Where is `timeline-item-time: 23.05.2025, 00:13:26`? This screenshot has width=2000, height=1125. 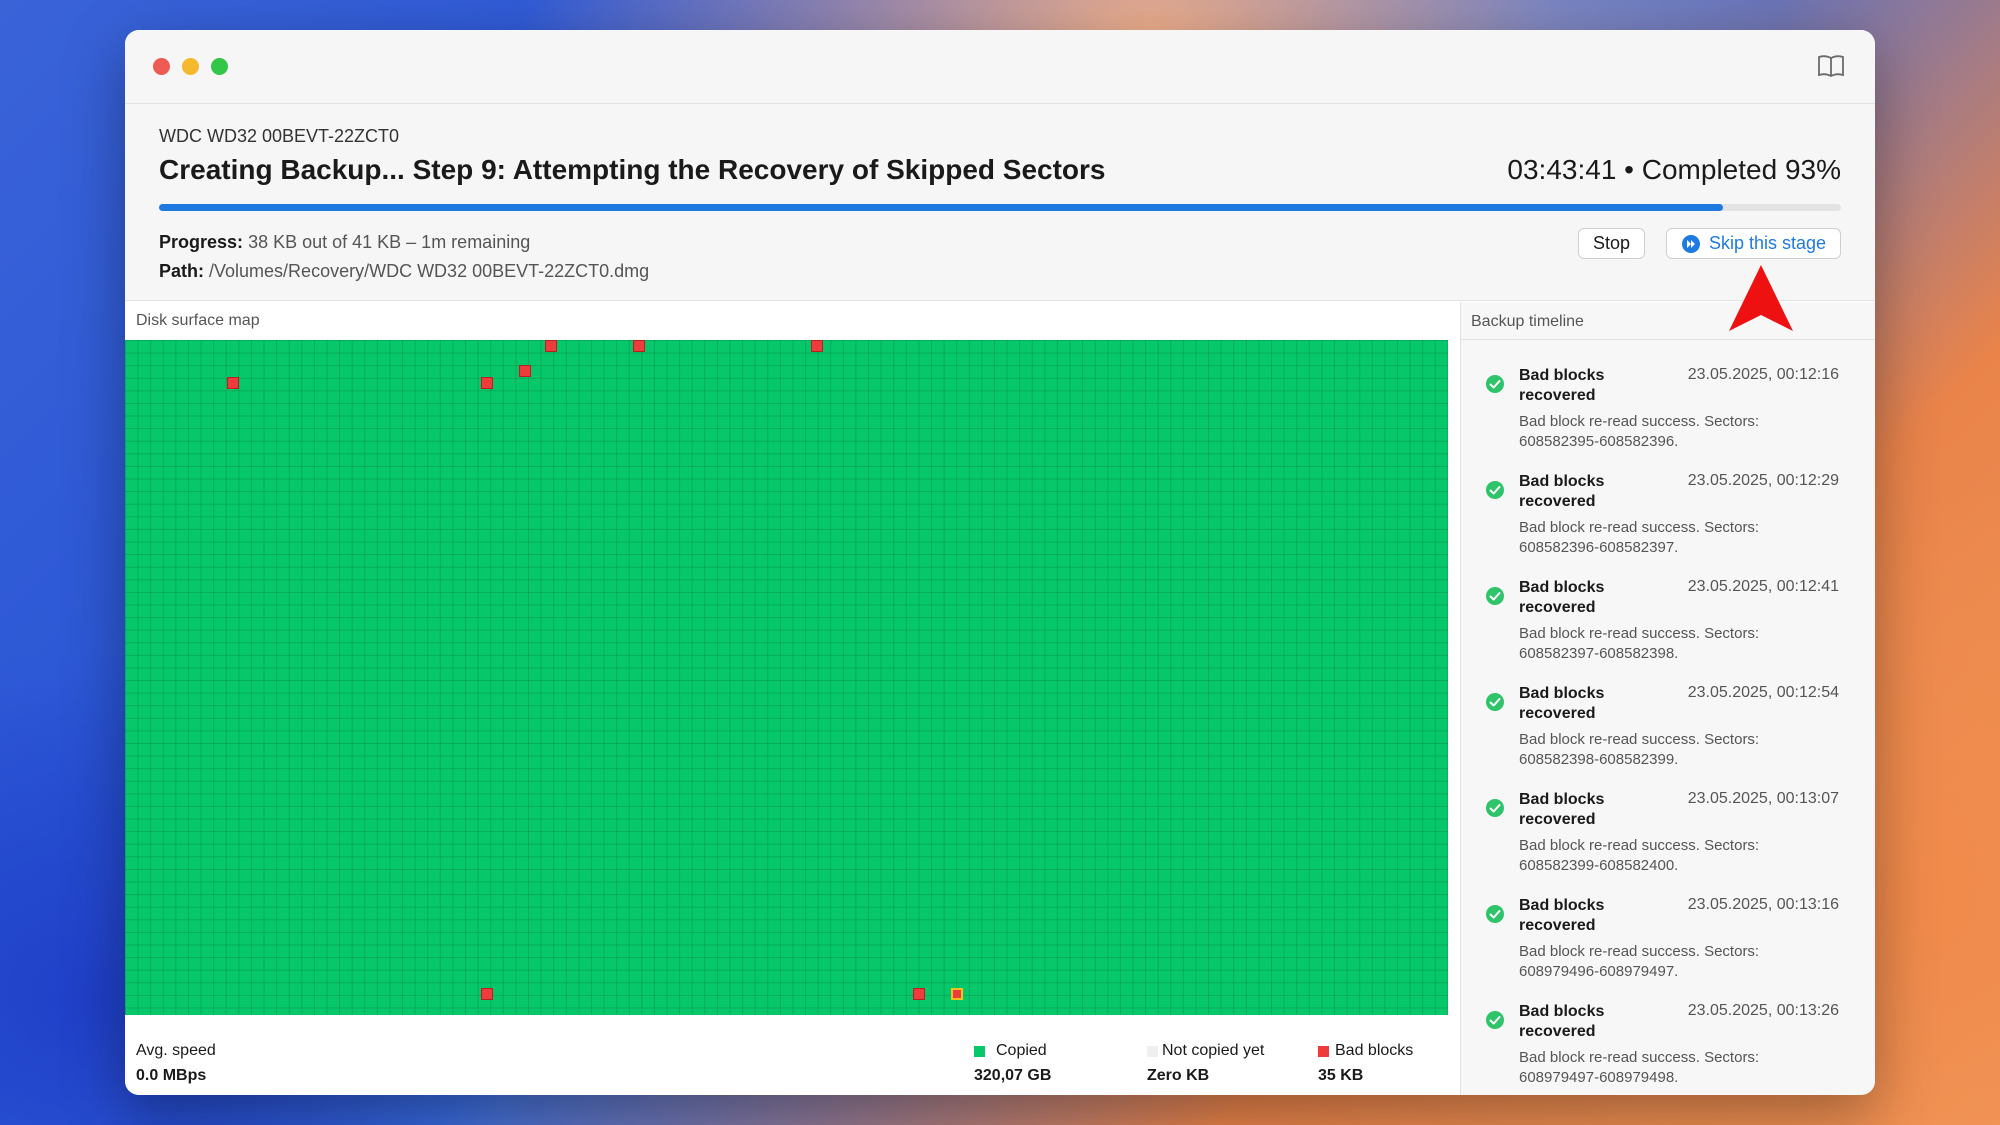
timeline-item-time: 23.05.2025, 00:13:26 is located at coordinates (1763, 1010).